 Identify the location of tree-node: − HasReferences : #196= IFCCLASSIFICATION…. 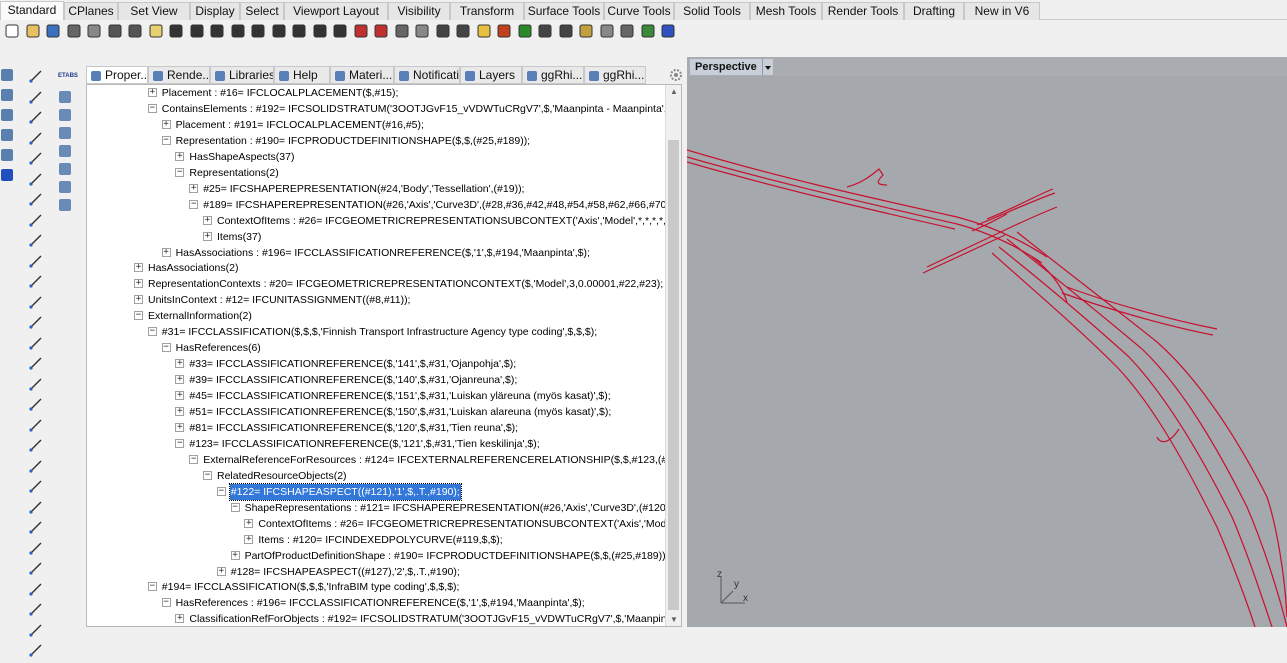
(373, 603).